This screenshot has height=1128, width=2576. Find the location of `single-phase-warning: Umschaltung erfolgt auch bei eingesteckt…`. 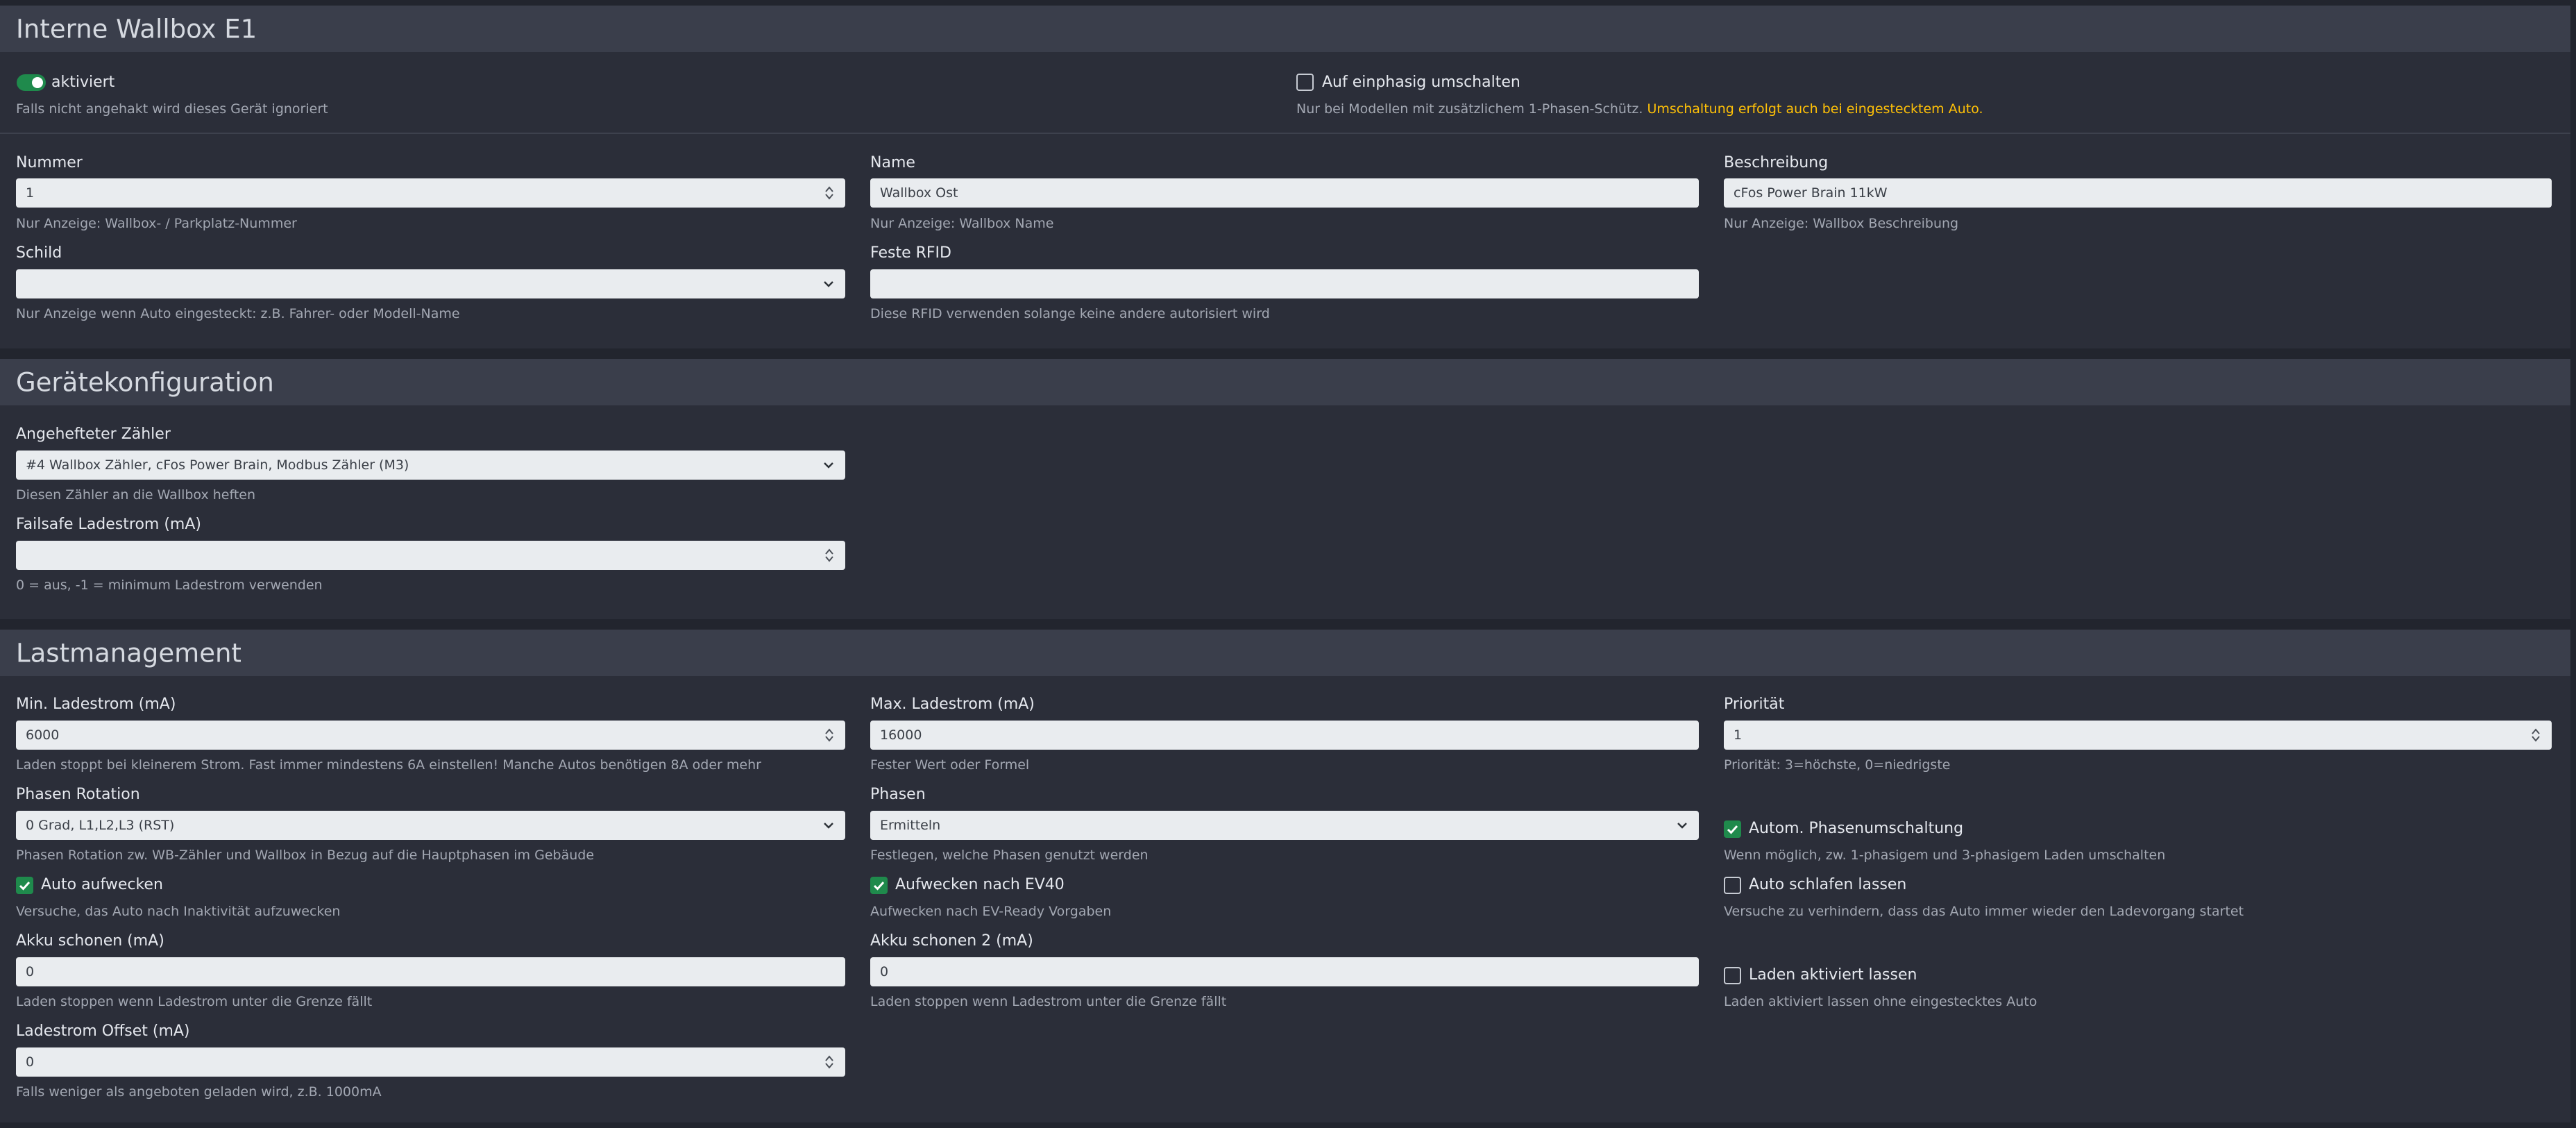

single-phase-warning: Umschaltung erfolgt auch bei eingesteckt… is located at coordinates (1815, 109).